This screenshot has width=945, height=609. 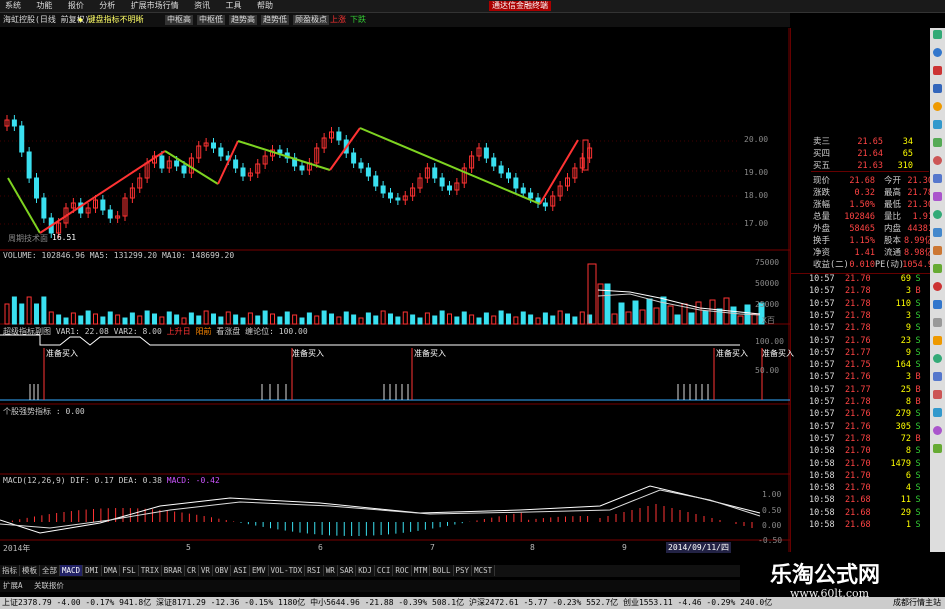 What do you see at coordinates (240, 570) in the screenshot?
I see `tab-asi: ASI` at bounding box center [240, 570].